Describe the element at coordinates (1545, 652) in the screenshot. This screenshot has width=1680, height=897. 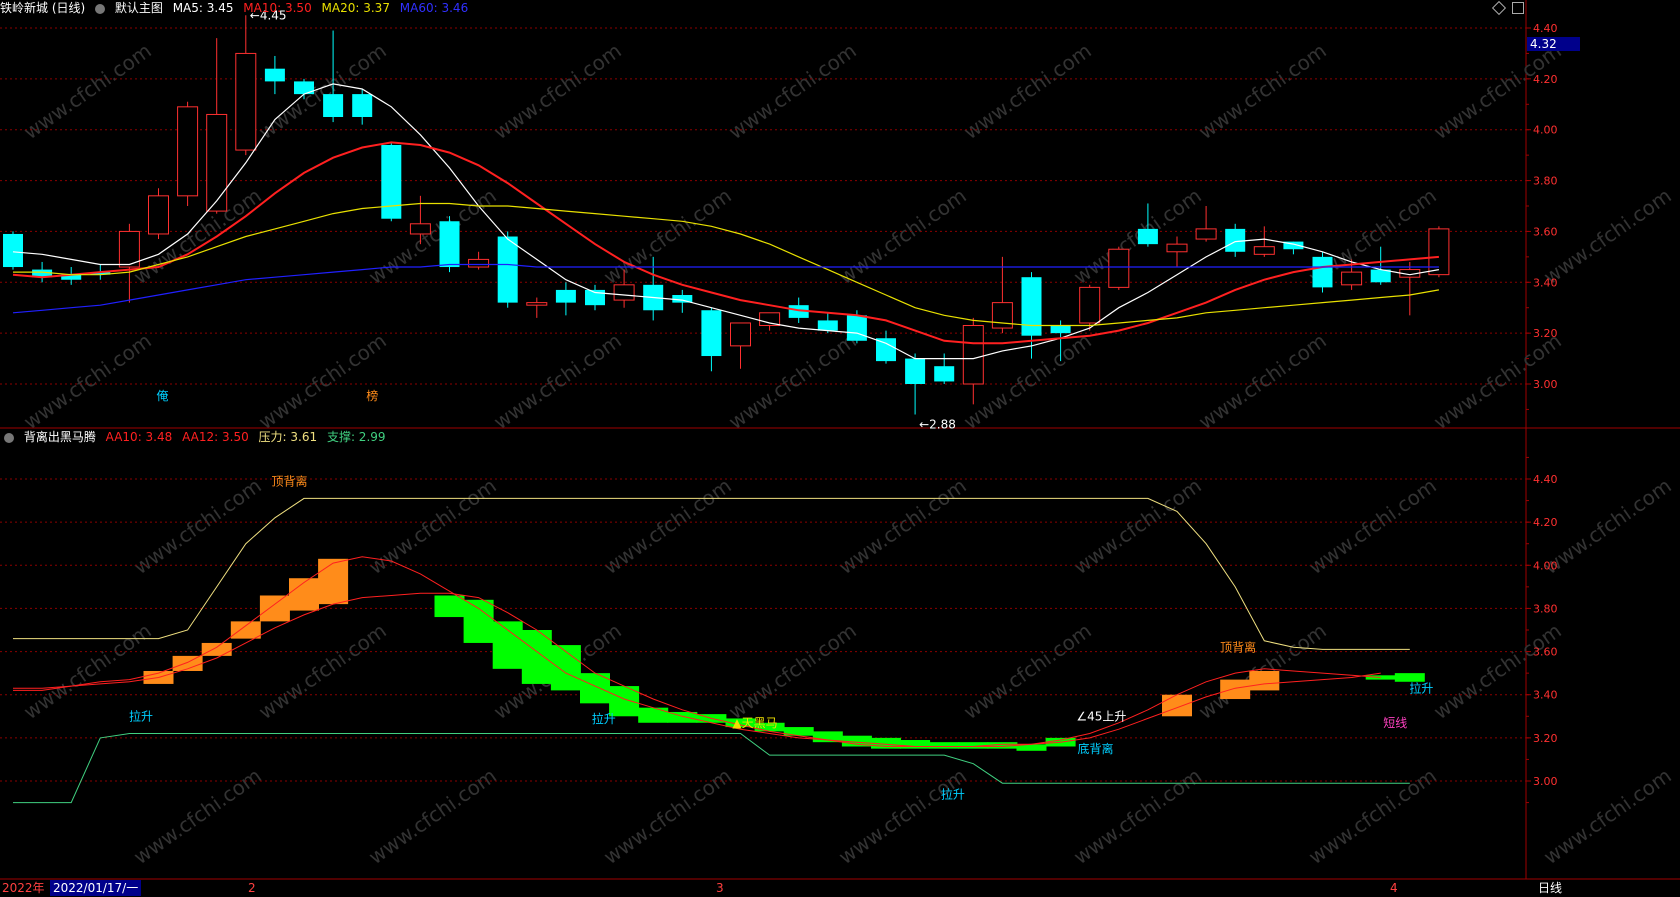
I see `indicator-tick-label: 3.60` at that location.